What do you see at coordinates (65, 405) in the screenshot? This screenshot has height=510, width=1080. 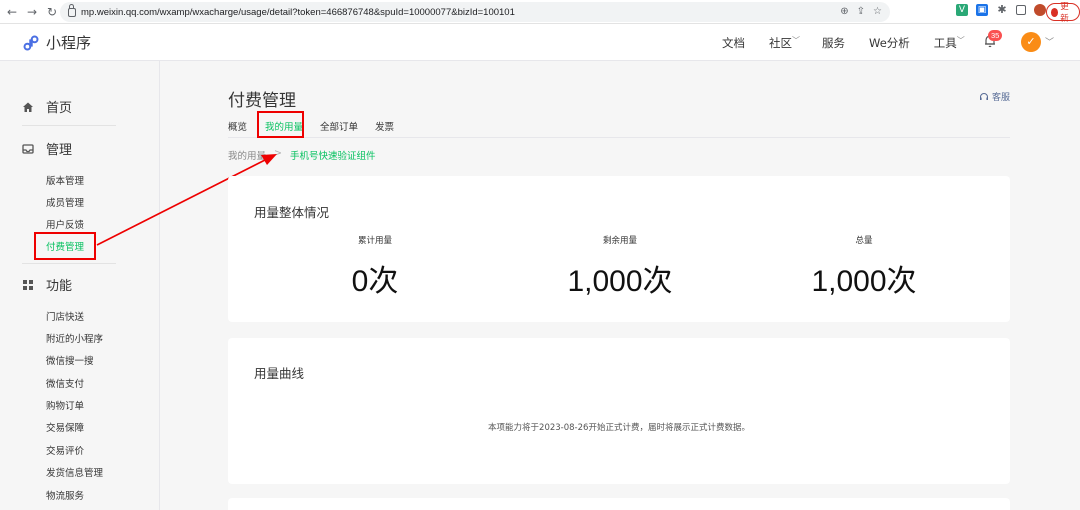 I see `sidebar-item-shopping-orders: 购物订单` at bounding box center [65, 405].